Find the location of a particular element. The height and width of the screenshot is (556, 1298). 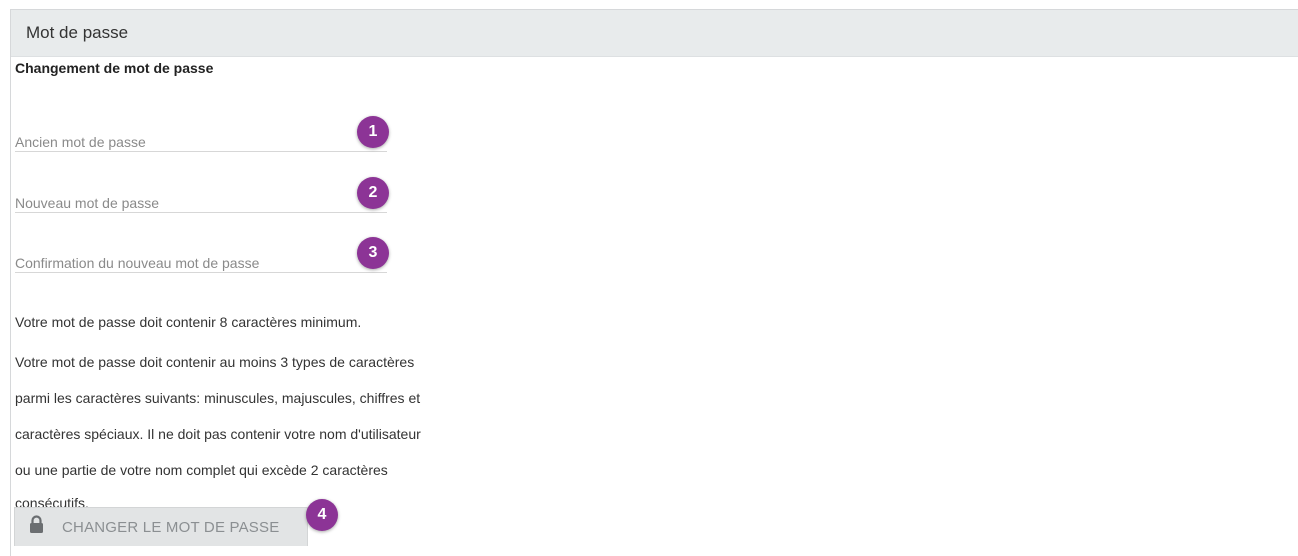

change-password-label: CHANGER LE MOT DE PASSE is located at coordinates (171, 527).